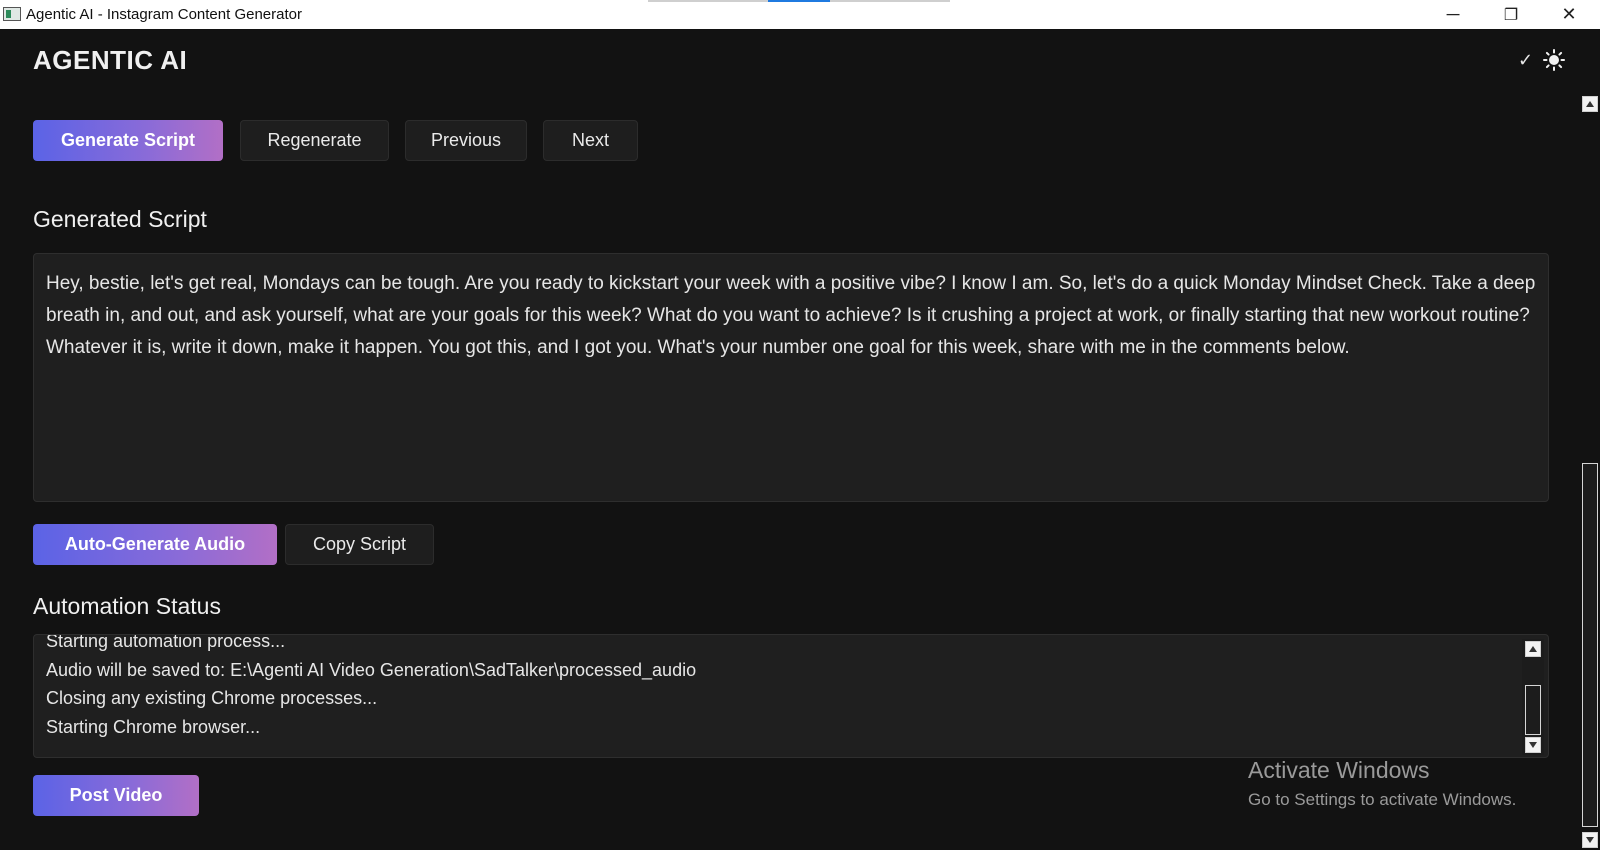 Image resolution: width=1600 pixels, height=850 pixels. What do you see at coordinates (110, 60) in the screenshot?
I see `app-brand-title: AGENTIC AI` at bounding box center [110, 60].